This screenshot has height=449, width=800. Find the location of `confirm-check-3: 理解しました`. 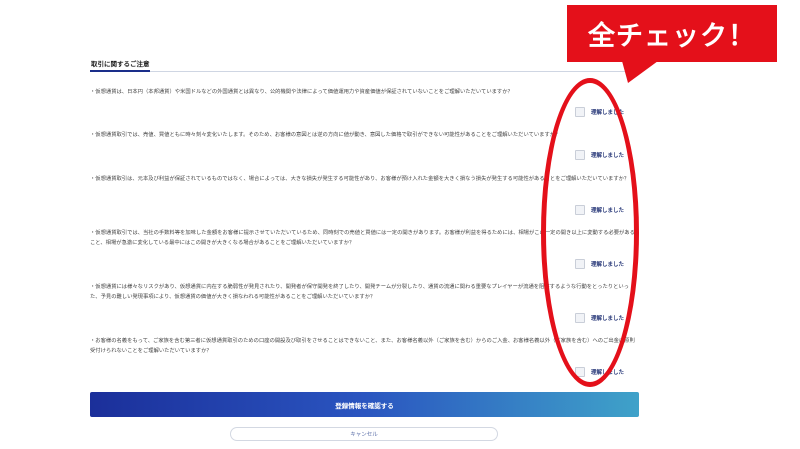

confirm-check-3: 理解しました is located at coordinates (599, 210).